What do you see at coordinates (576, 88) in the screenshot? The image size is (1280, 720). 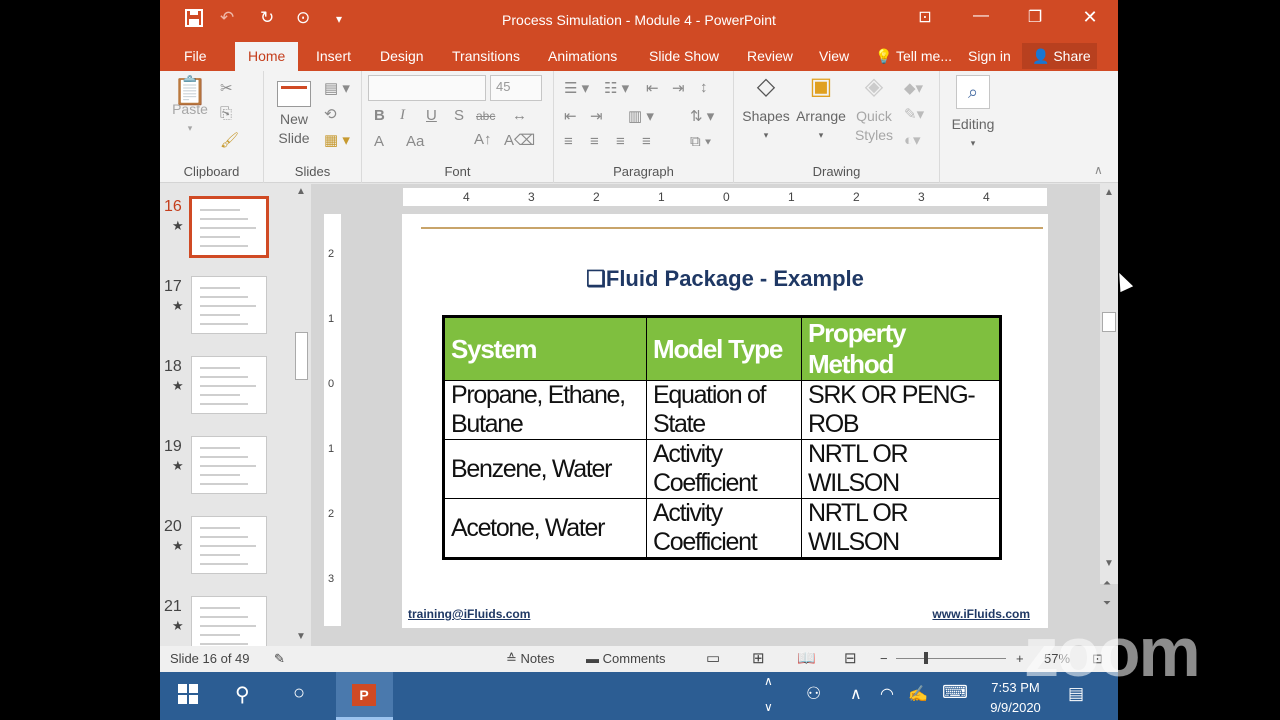 I see `bullets-icon: ☰ ▾` at bounding box center [576, 88].